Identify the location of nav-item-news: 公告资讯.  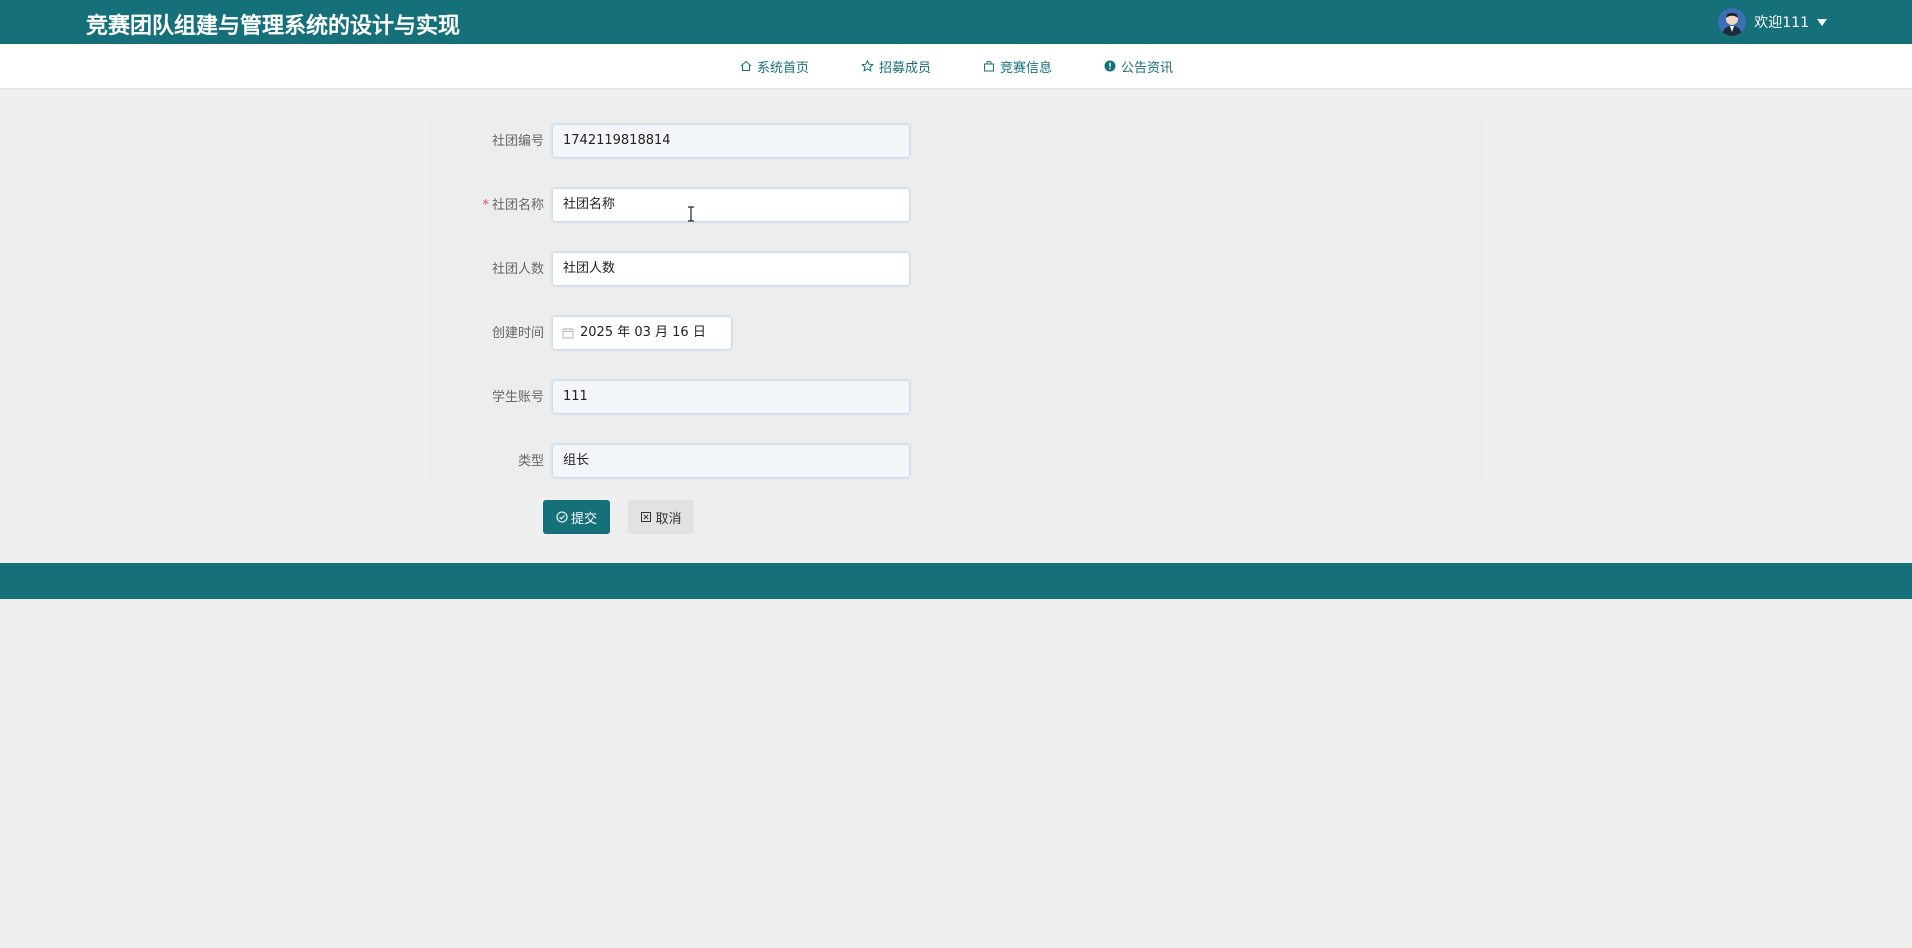
(1138, 66).